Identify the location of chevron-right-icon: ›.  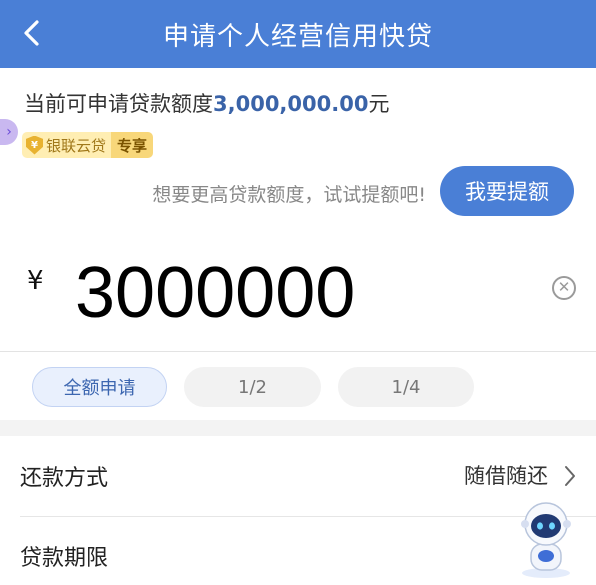
(9, 132).